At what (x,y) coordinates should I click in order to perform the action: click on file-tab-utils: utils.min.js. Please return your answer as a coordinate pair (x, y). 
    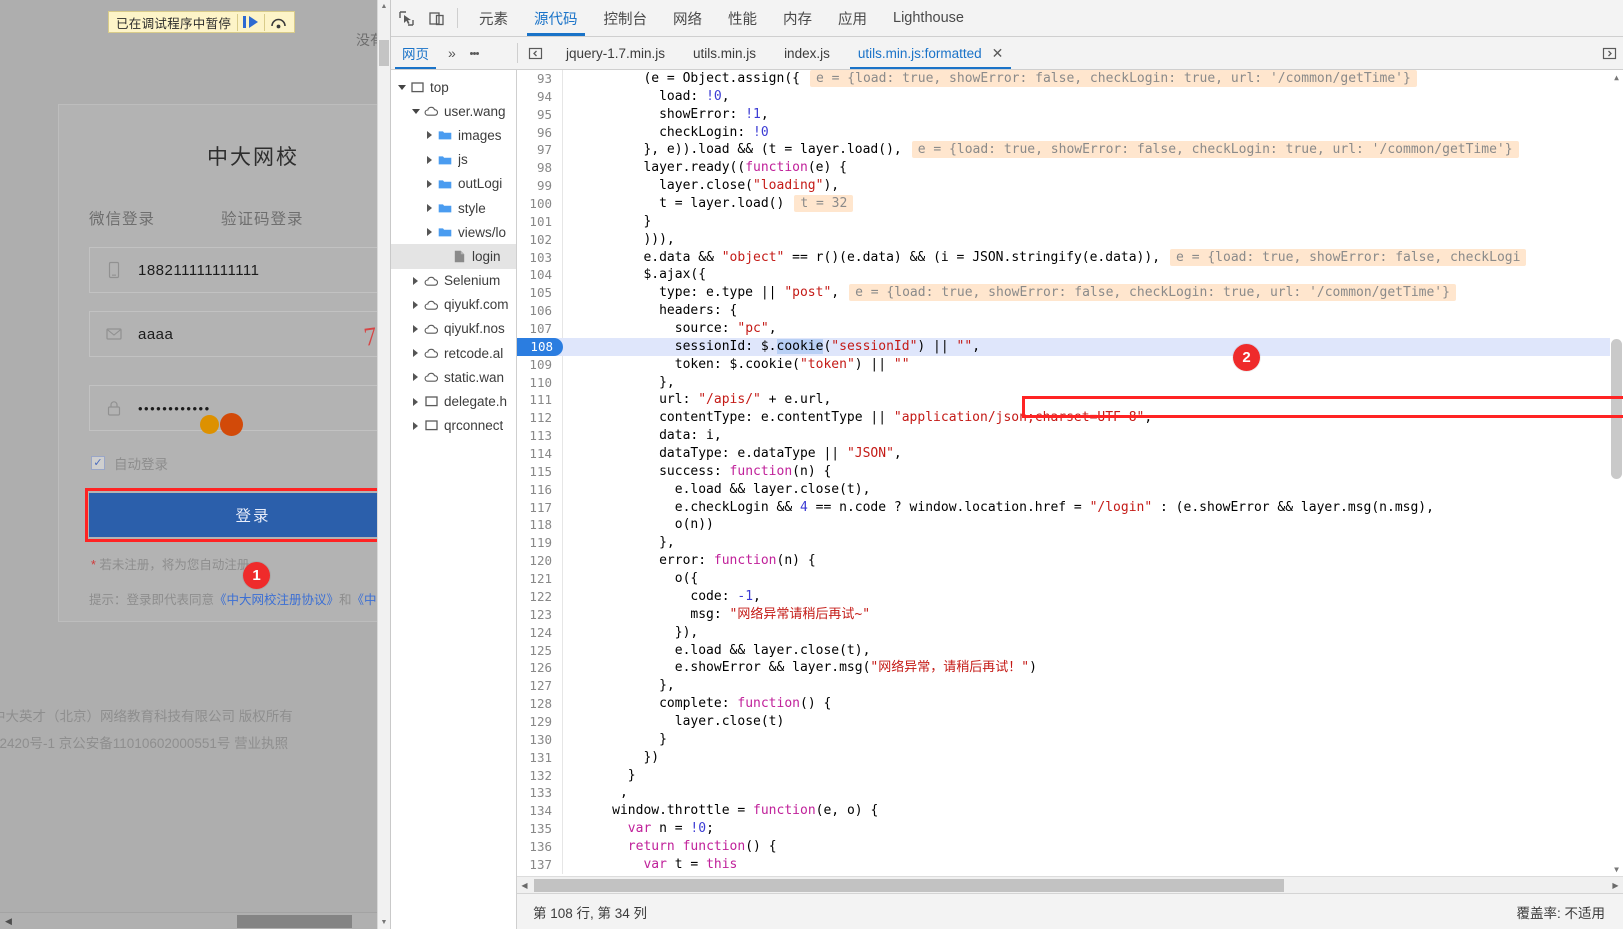
    Looking at the image, I should click on (724, 53).